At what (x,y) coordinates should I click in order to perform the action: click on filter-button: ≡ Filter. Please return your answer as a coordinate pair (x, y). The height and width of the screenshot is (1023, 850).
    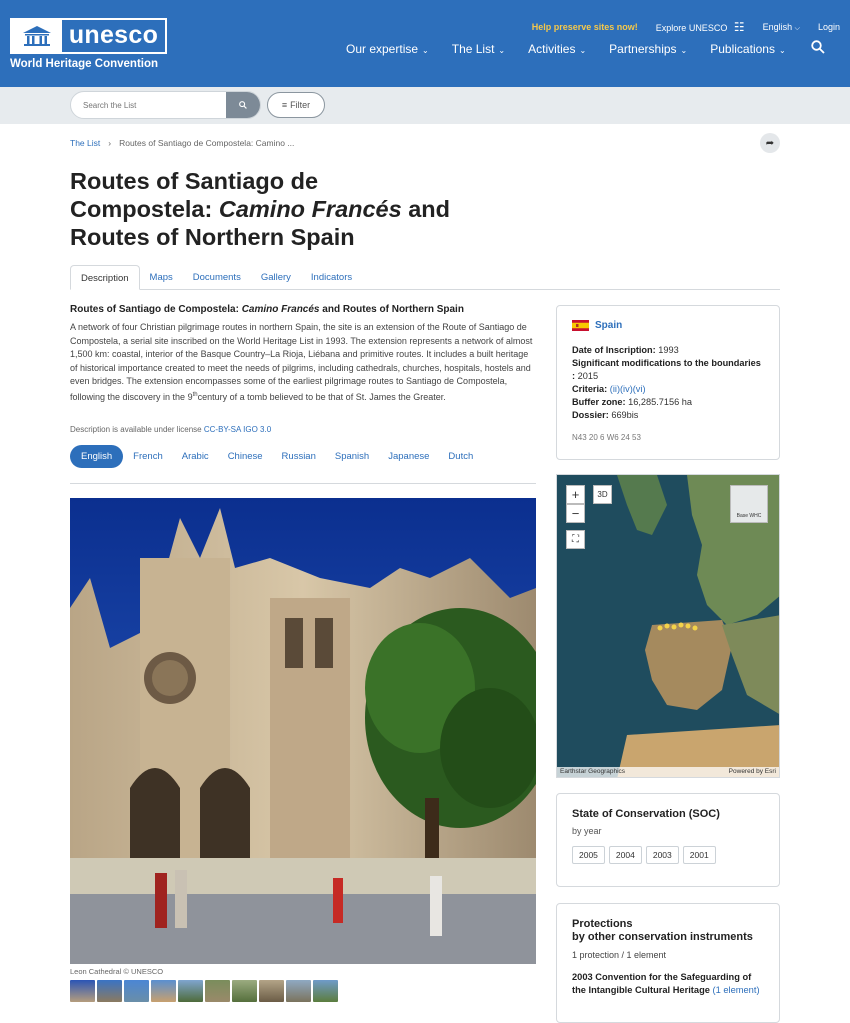
    Looking at the image, I should click on (296, 105).